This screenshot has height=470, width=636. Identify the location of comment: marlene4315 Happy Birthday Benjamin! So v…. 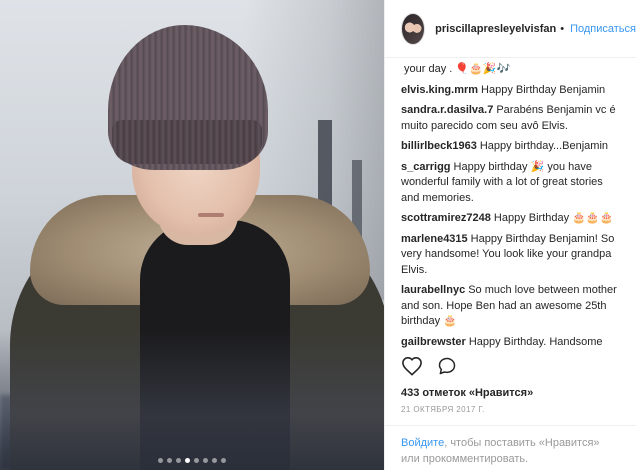
(511, 255).